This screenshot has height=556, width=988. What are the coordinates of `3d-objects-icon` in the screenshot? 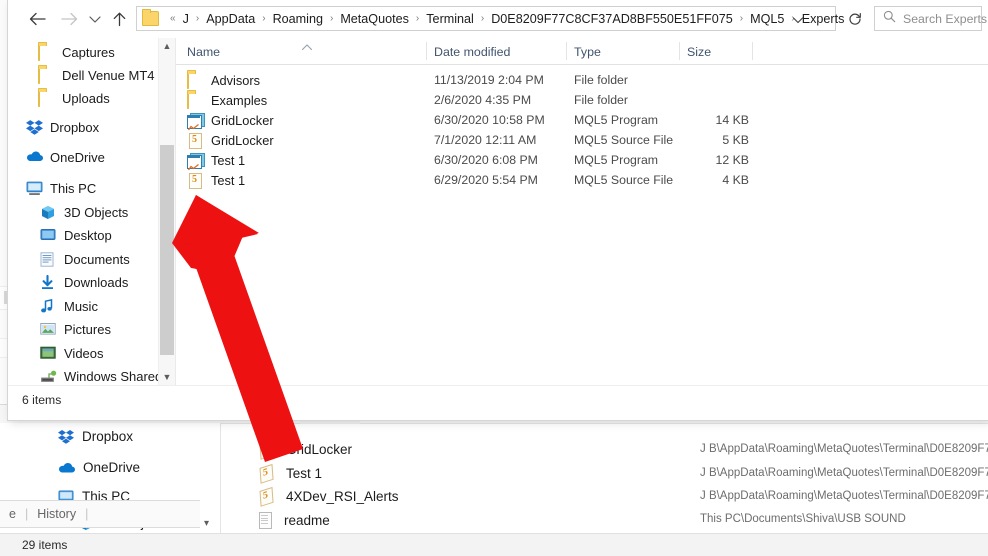 It's located at (48, 213).